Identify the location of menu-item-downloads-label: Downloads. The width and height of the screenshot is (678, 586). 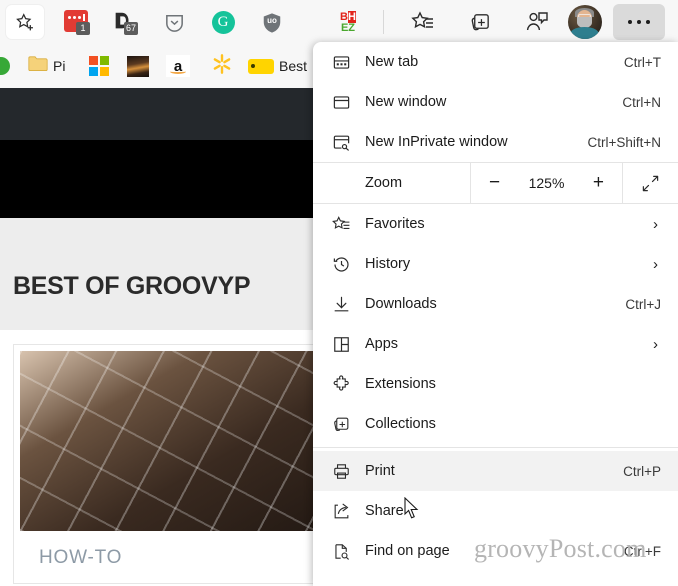
(401, 304).